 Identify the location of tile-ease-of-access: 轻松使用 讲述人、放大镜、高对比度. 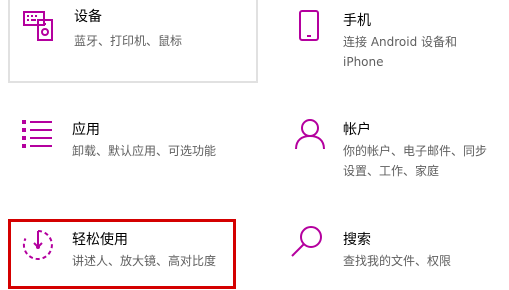
(122, 254).